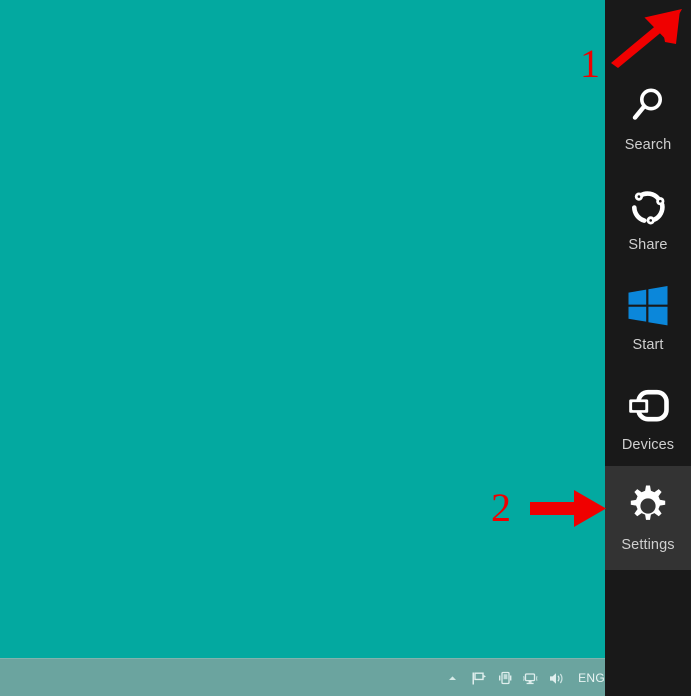  Describe the element at coordinates (648, 206) in the screenshot. I see `share-circle-icon` at that location.